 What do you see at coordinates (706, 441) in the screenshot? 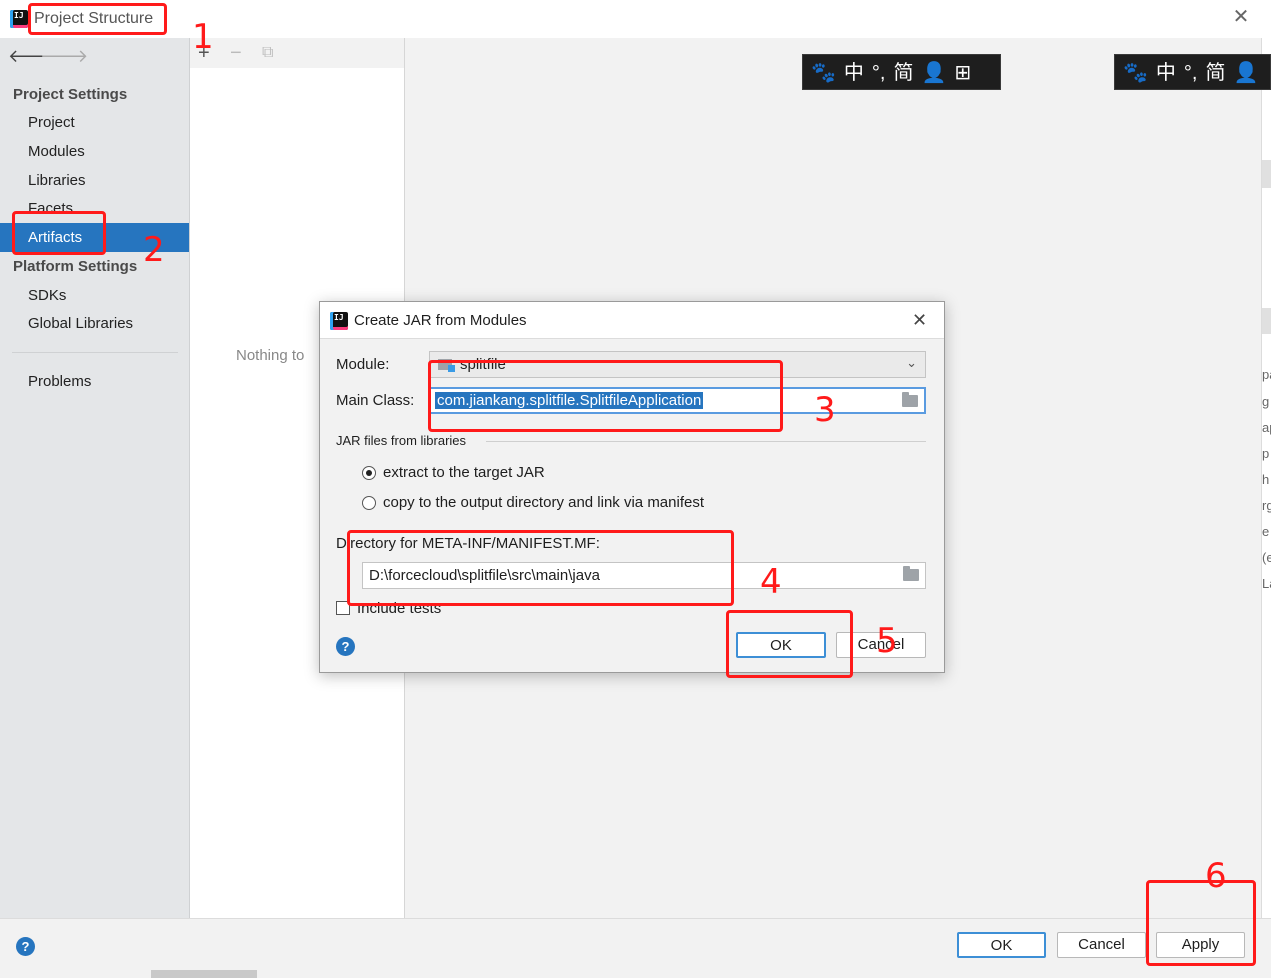
I see `section-divider` at bounding box center [706, 441].